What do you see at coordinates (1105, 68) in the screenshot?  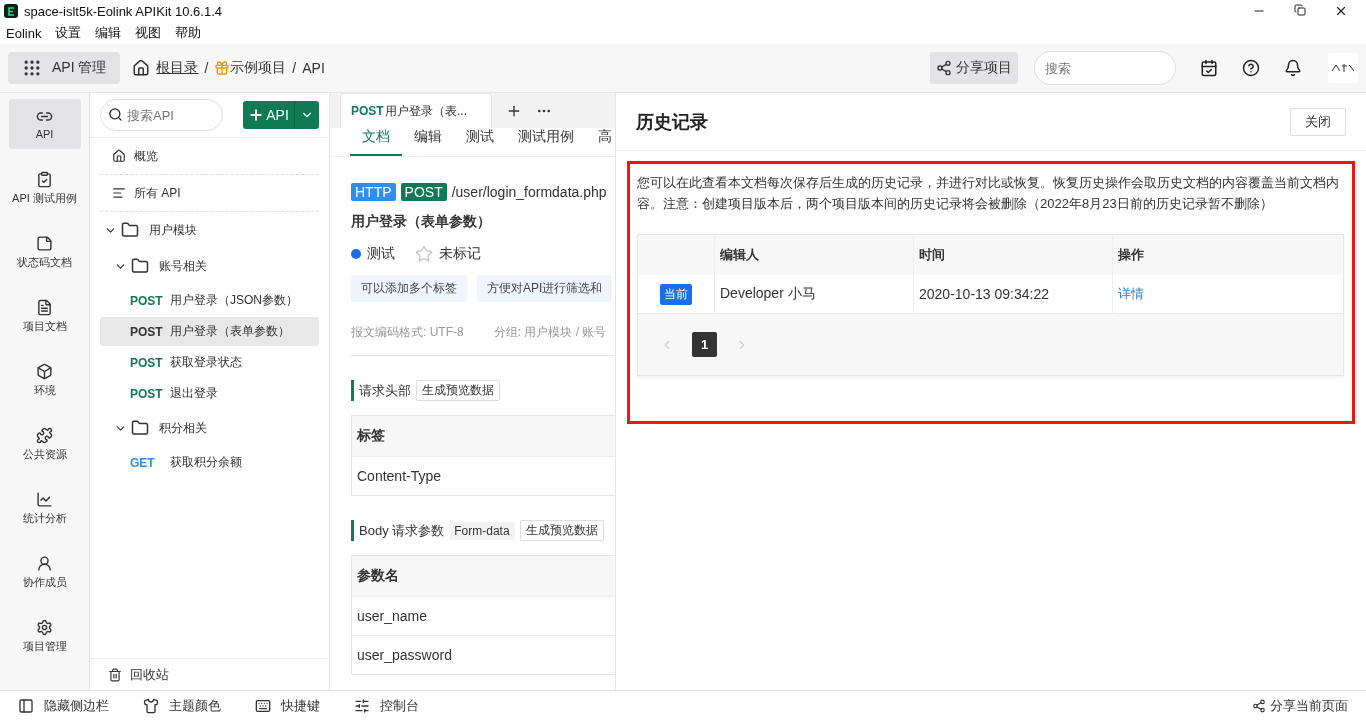 I see `search-field: 搜索` at bounding box center [1105, 68].